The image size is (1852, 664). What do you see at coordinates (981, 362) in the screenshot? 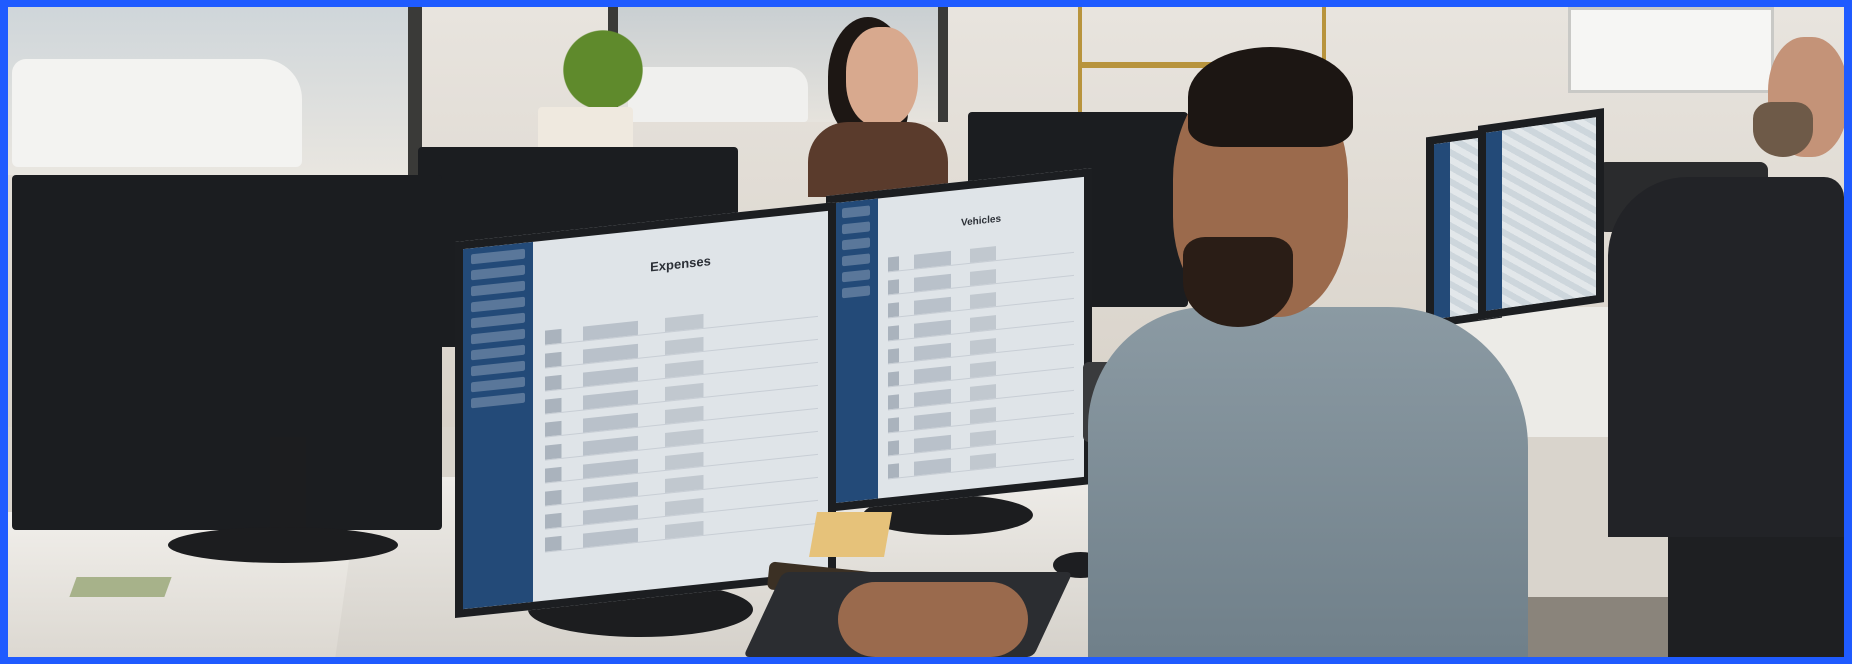
I see `vehicles-table` at bounding box center [981, 362].